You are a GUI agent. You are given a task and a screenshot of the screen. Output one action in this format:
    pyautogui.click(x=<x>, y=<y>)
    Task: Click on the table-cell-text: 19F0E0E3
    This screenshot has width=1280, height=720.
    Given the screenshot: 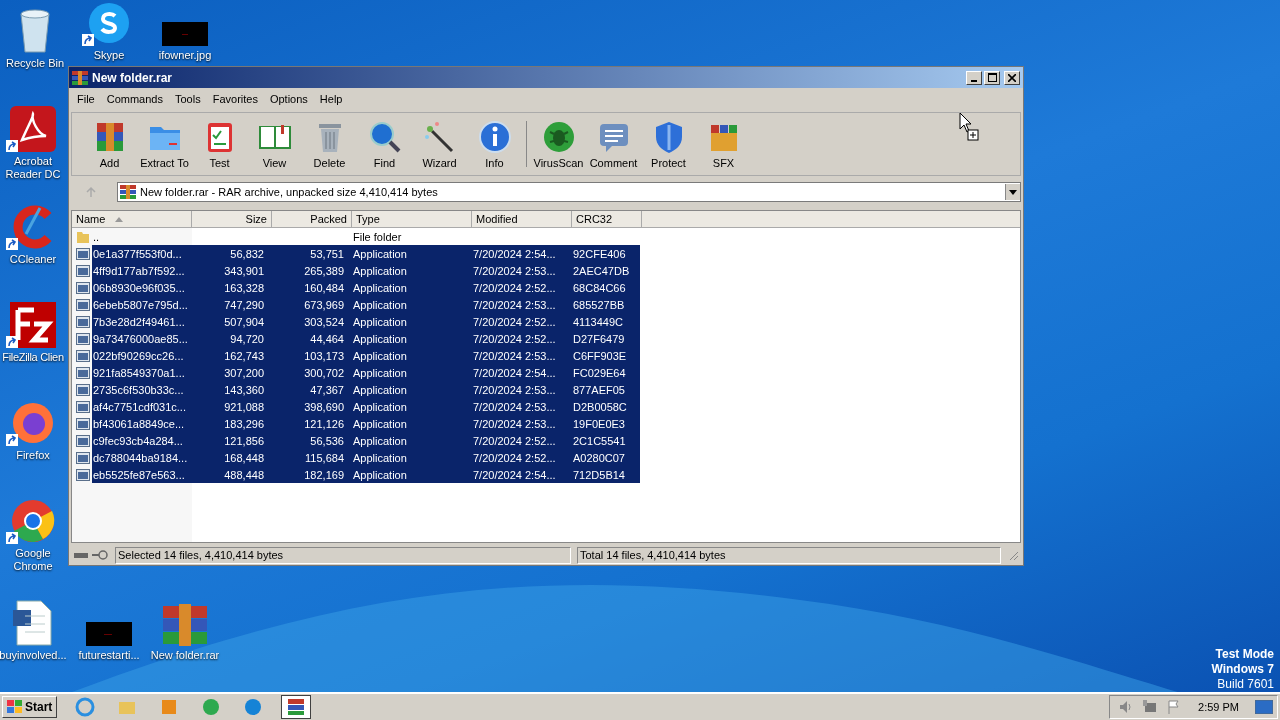 What is the action you would take?
    pyautogui.click(x=599, y=423)
    